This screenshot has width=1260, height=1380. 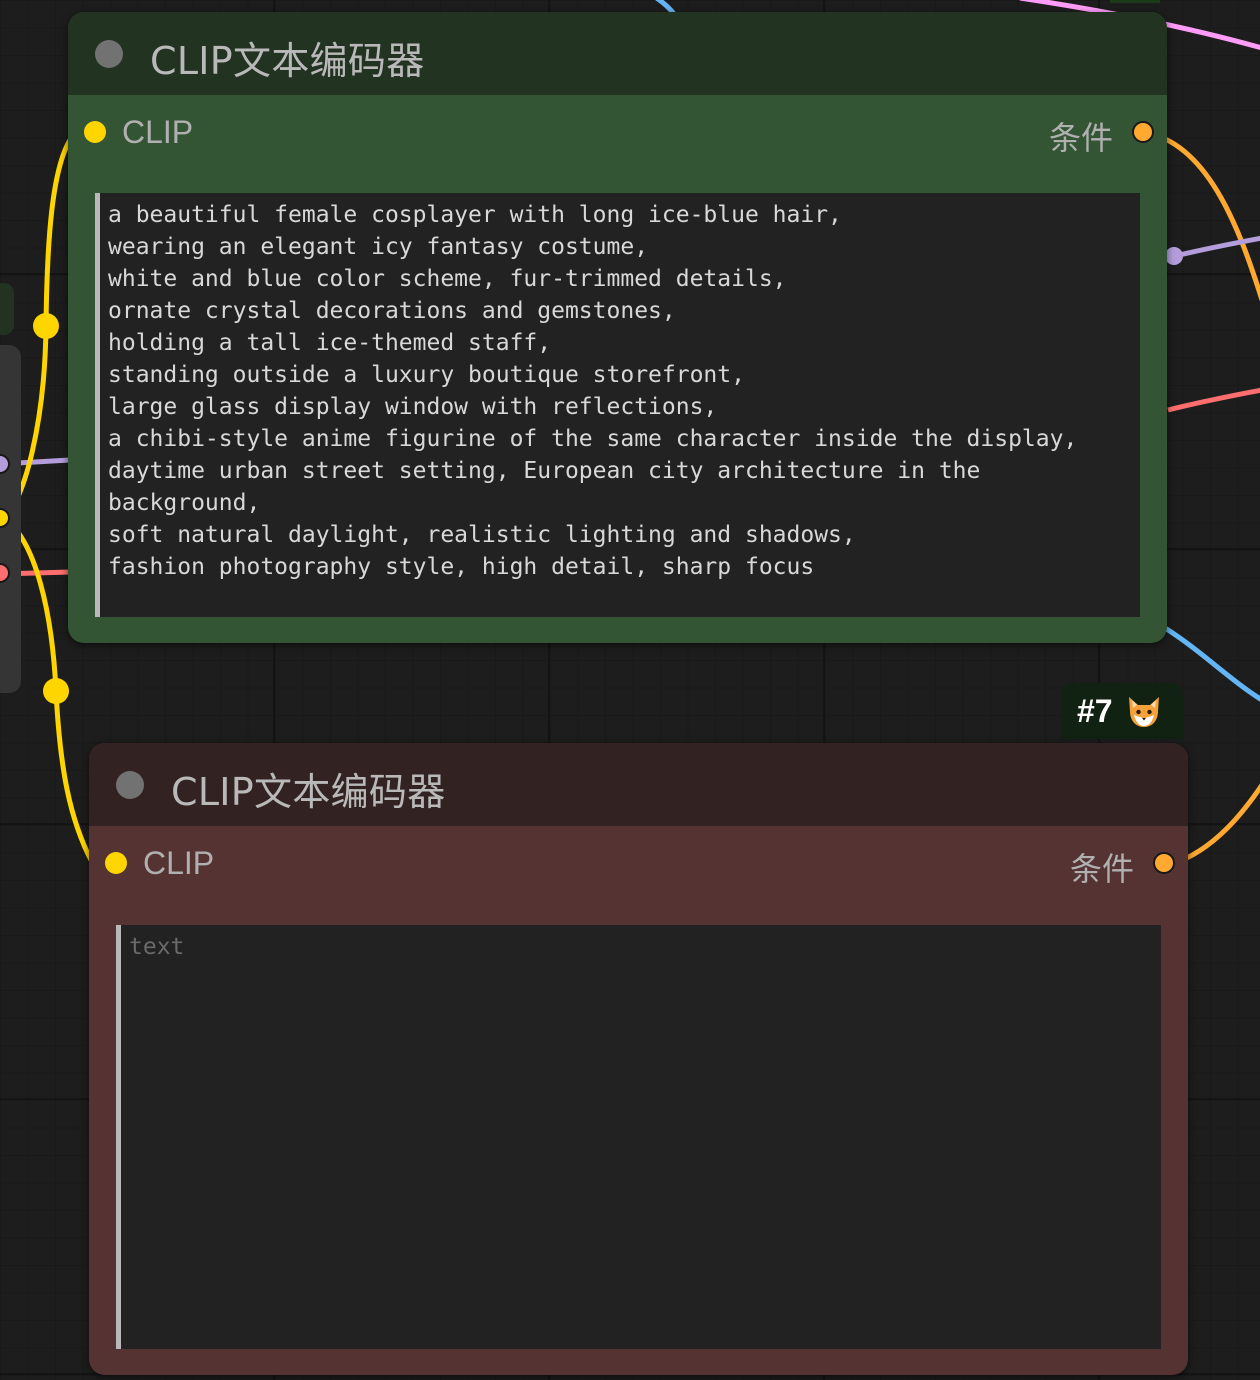 I want to click on offscreen-slot-model, so click(x=5, y=464).